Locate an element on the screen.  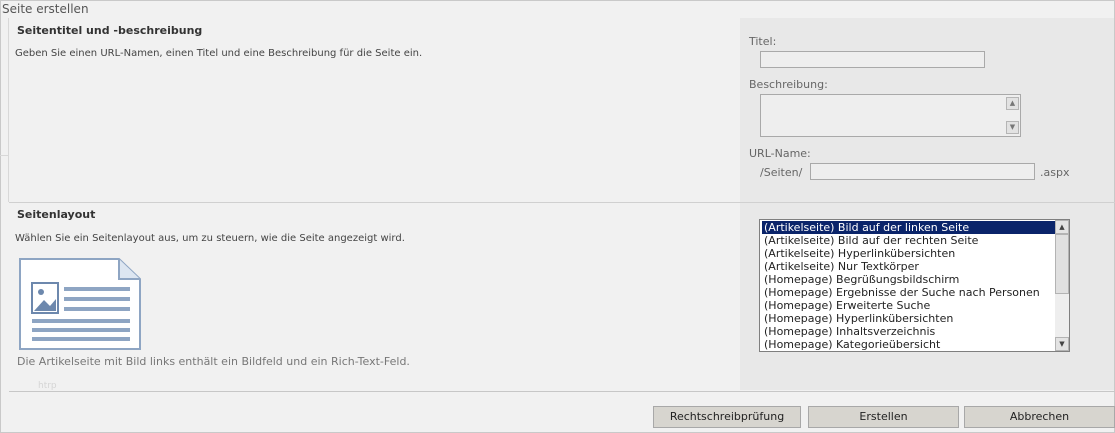
url-name-label: URL-Name: is located at coordinates (780, 153).